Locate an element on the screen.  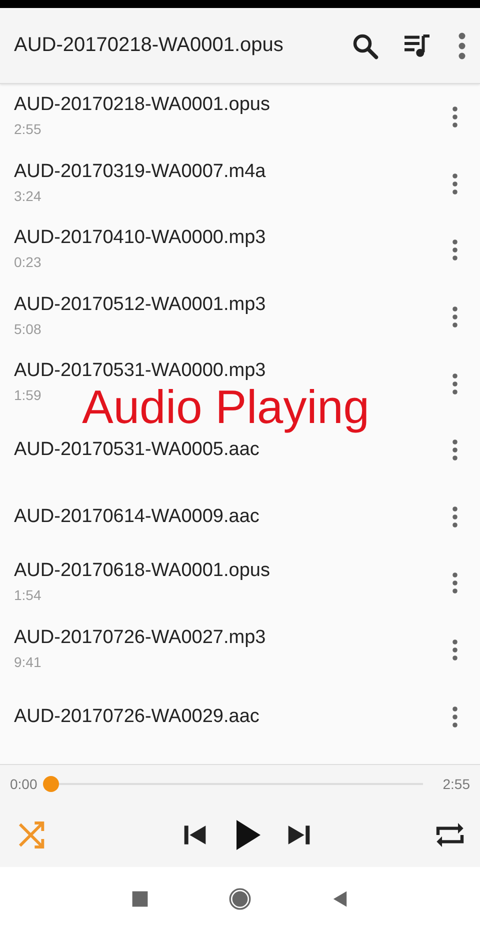
track-name: AUD-20170410-WA0000.mp3 is located at coordinates (233, 238).